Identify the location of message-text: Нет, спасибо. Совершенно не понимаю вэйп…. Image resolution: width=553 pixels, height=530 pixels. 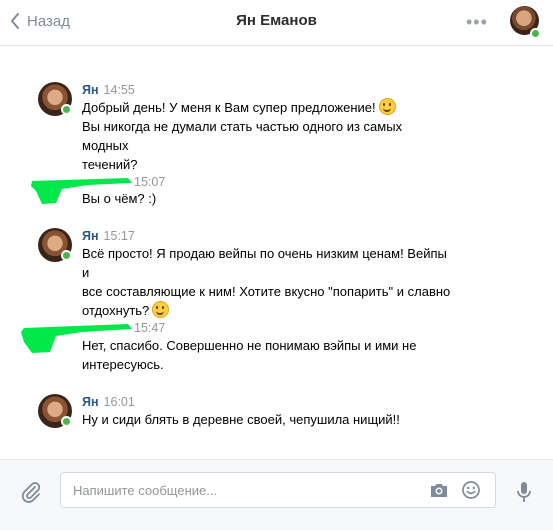
(267, 355).